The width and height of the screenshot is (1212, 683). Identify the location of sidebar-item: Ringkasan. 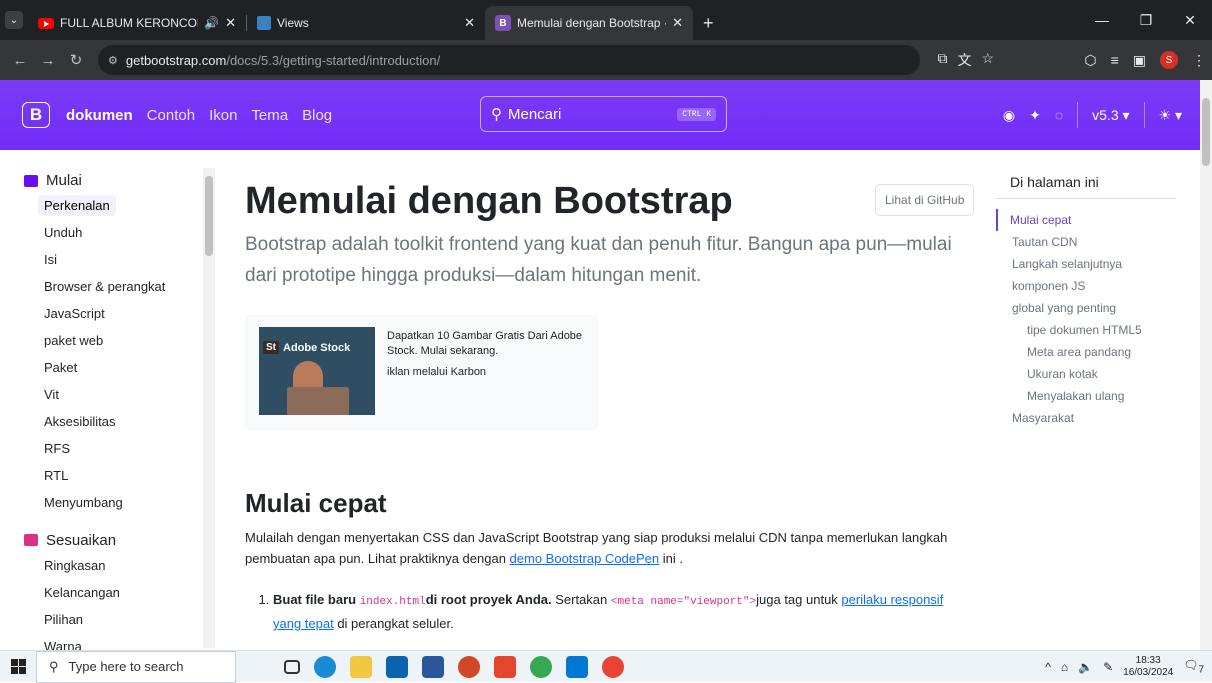
(119, 566).